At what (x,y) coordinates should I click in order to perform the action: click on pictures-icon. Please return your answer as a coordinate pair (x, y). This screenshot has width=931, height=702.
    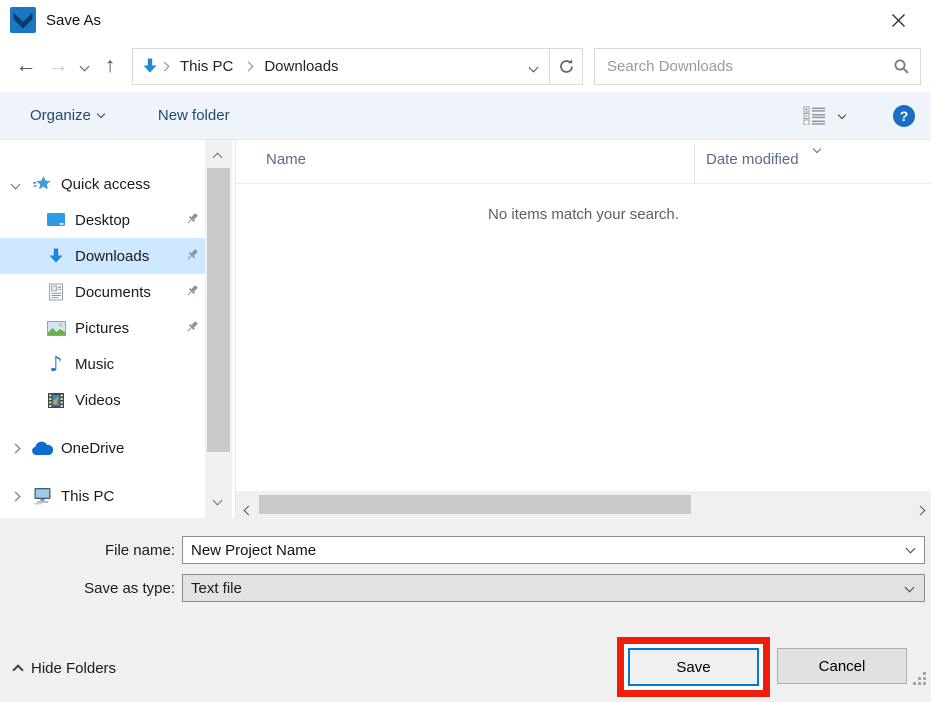
    Looking at the image, I should click on (56, 328).